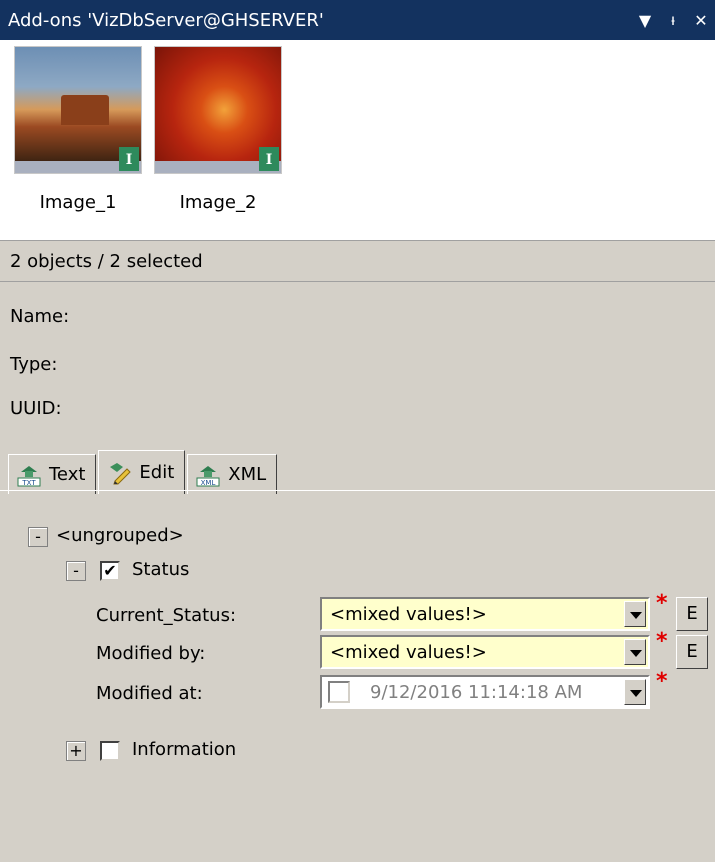 This screenshot has height=862, width=715. What do you see at coordinates (645, 20) in the screenshot?
I see `dropdown-menu-icon: ▼` at bounding box center [645, 20].